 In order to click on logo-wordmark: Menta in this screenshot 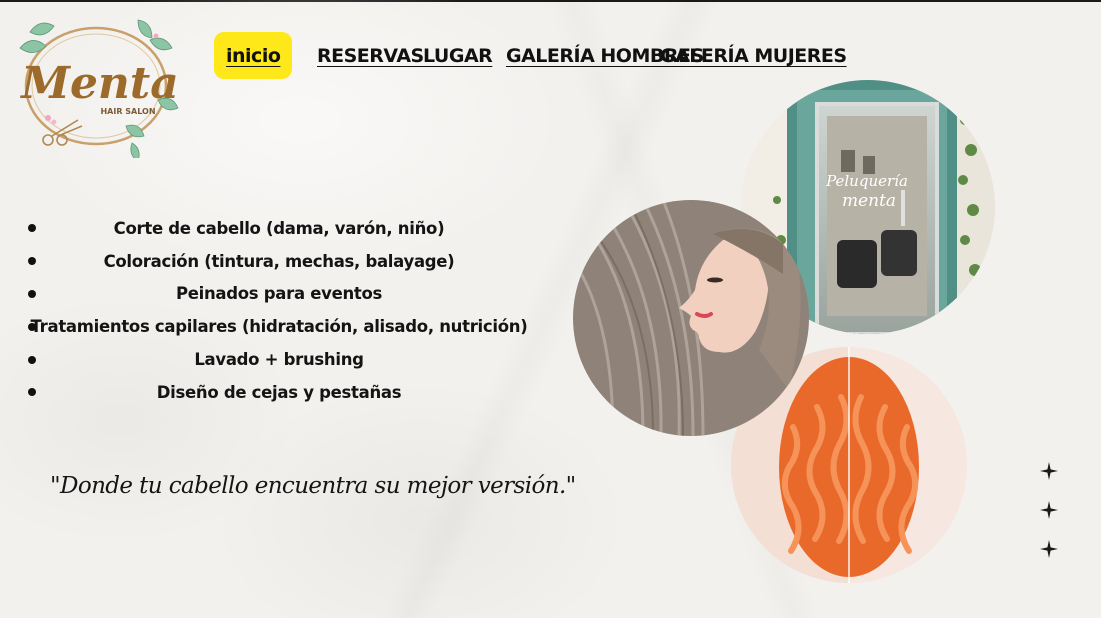, I will do `click(99, 83)`.